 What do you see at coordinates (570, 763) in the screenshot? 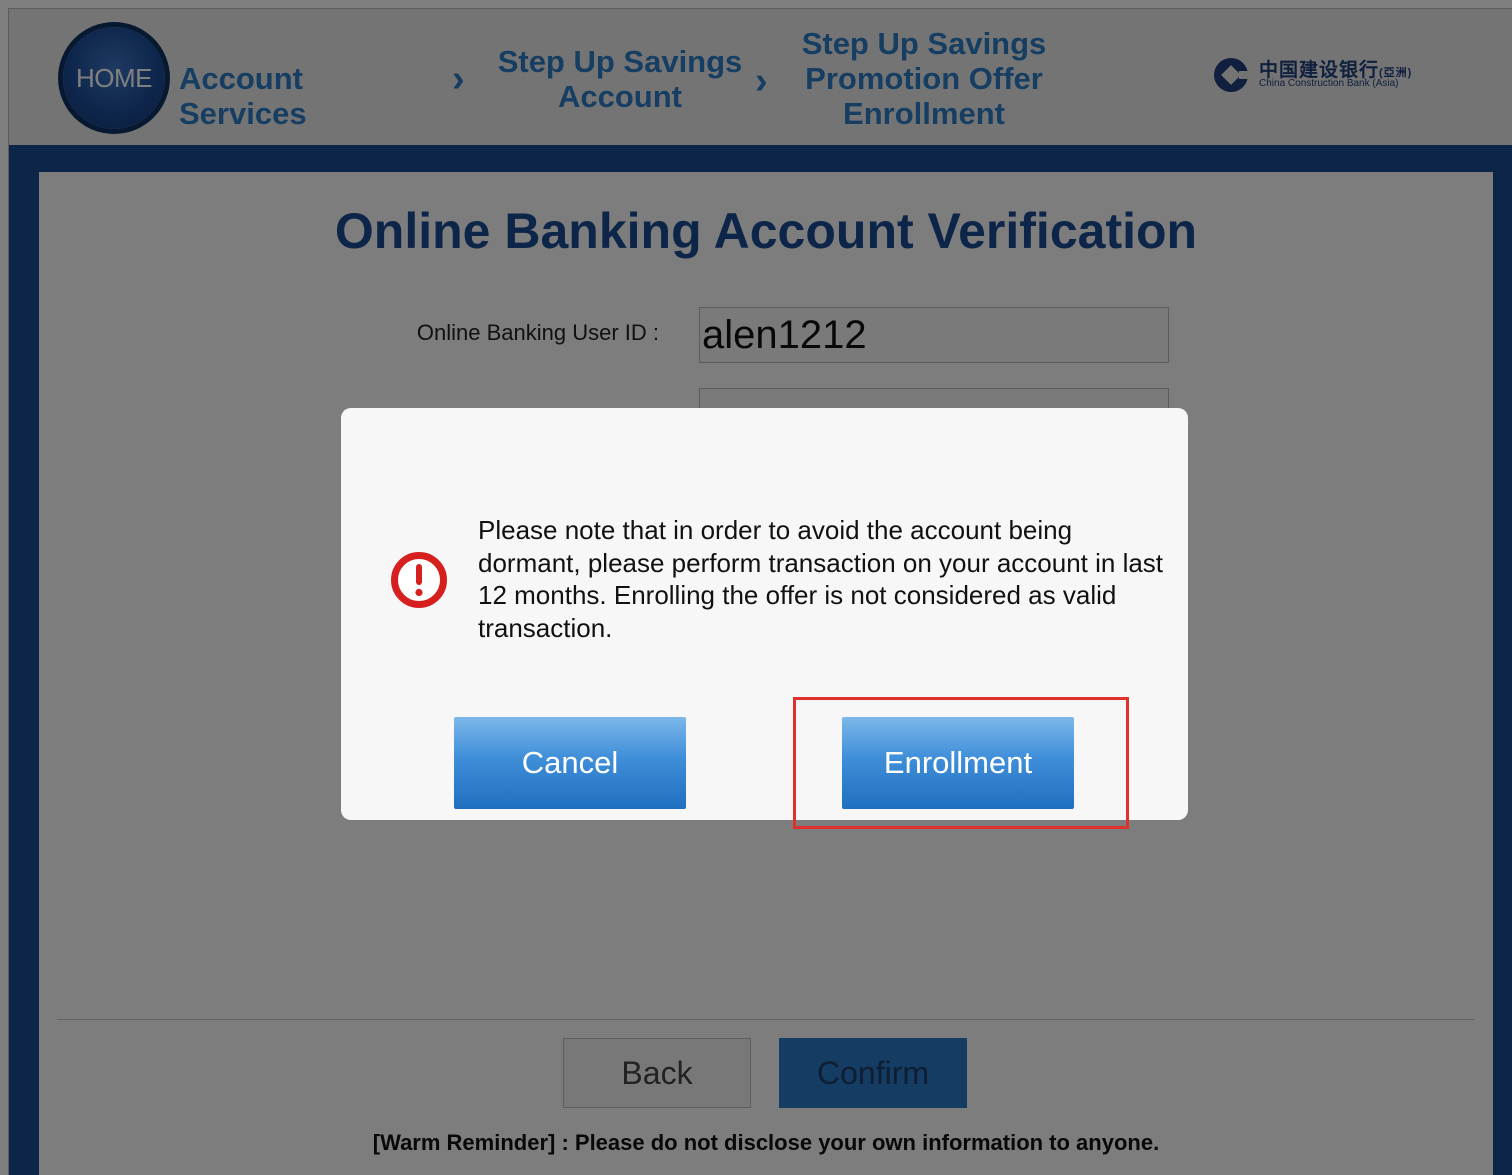
I see `cancel-button: Cancel` at bounding box center [570, 763].